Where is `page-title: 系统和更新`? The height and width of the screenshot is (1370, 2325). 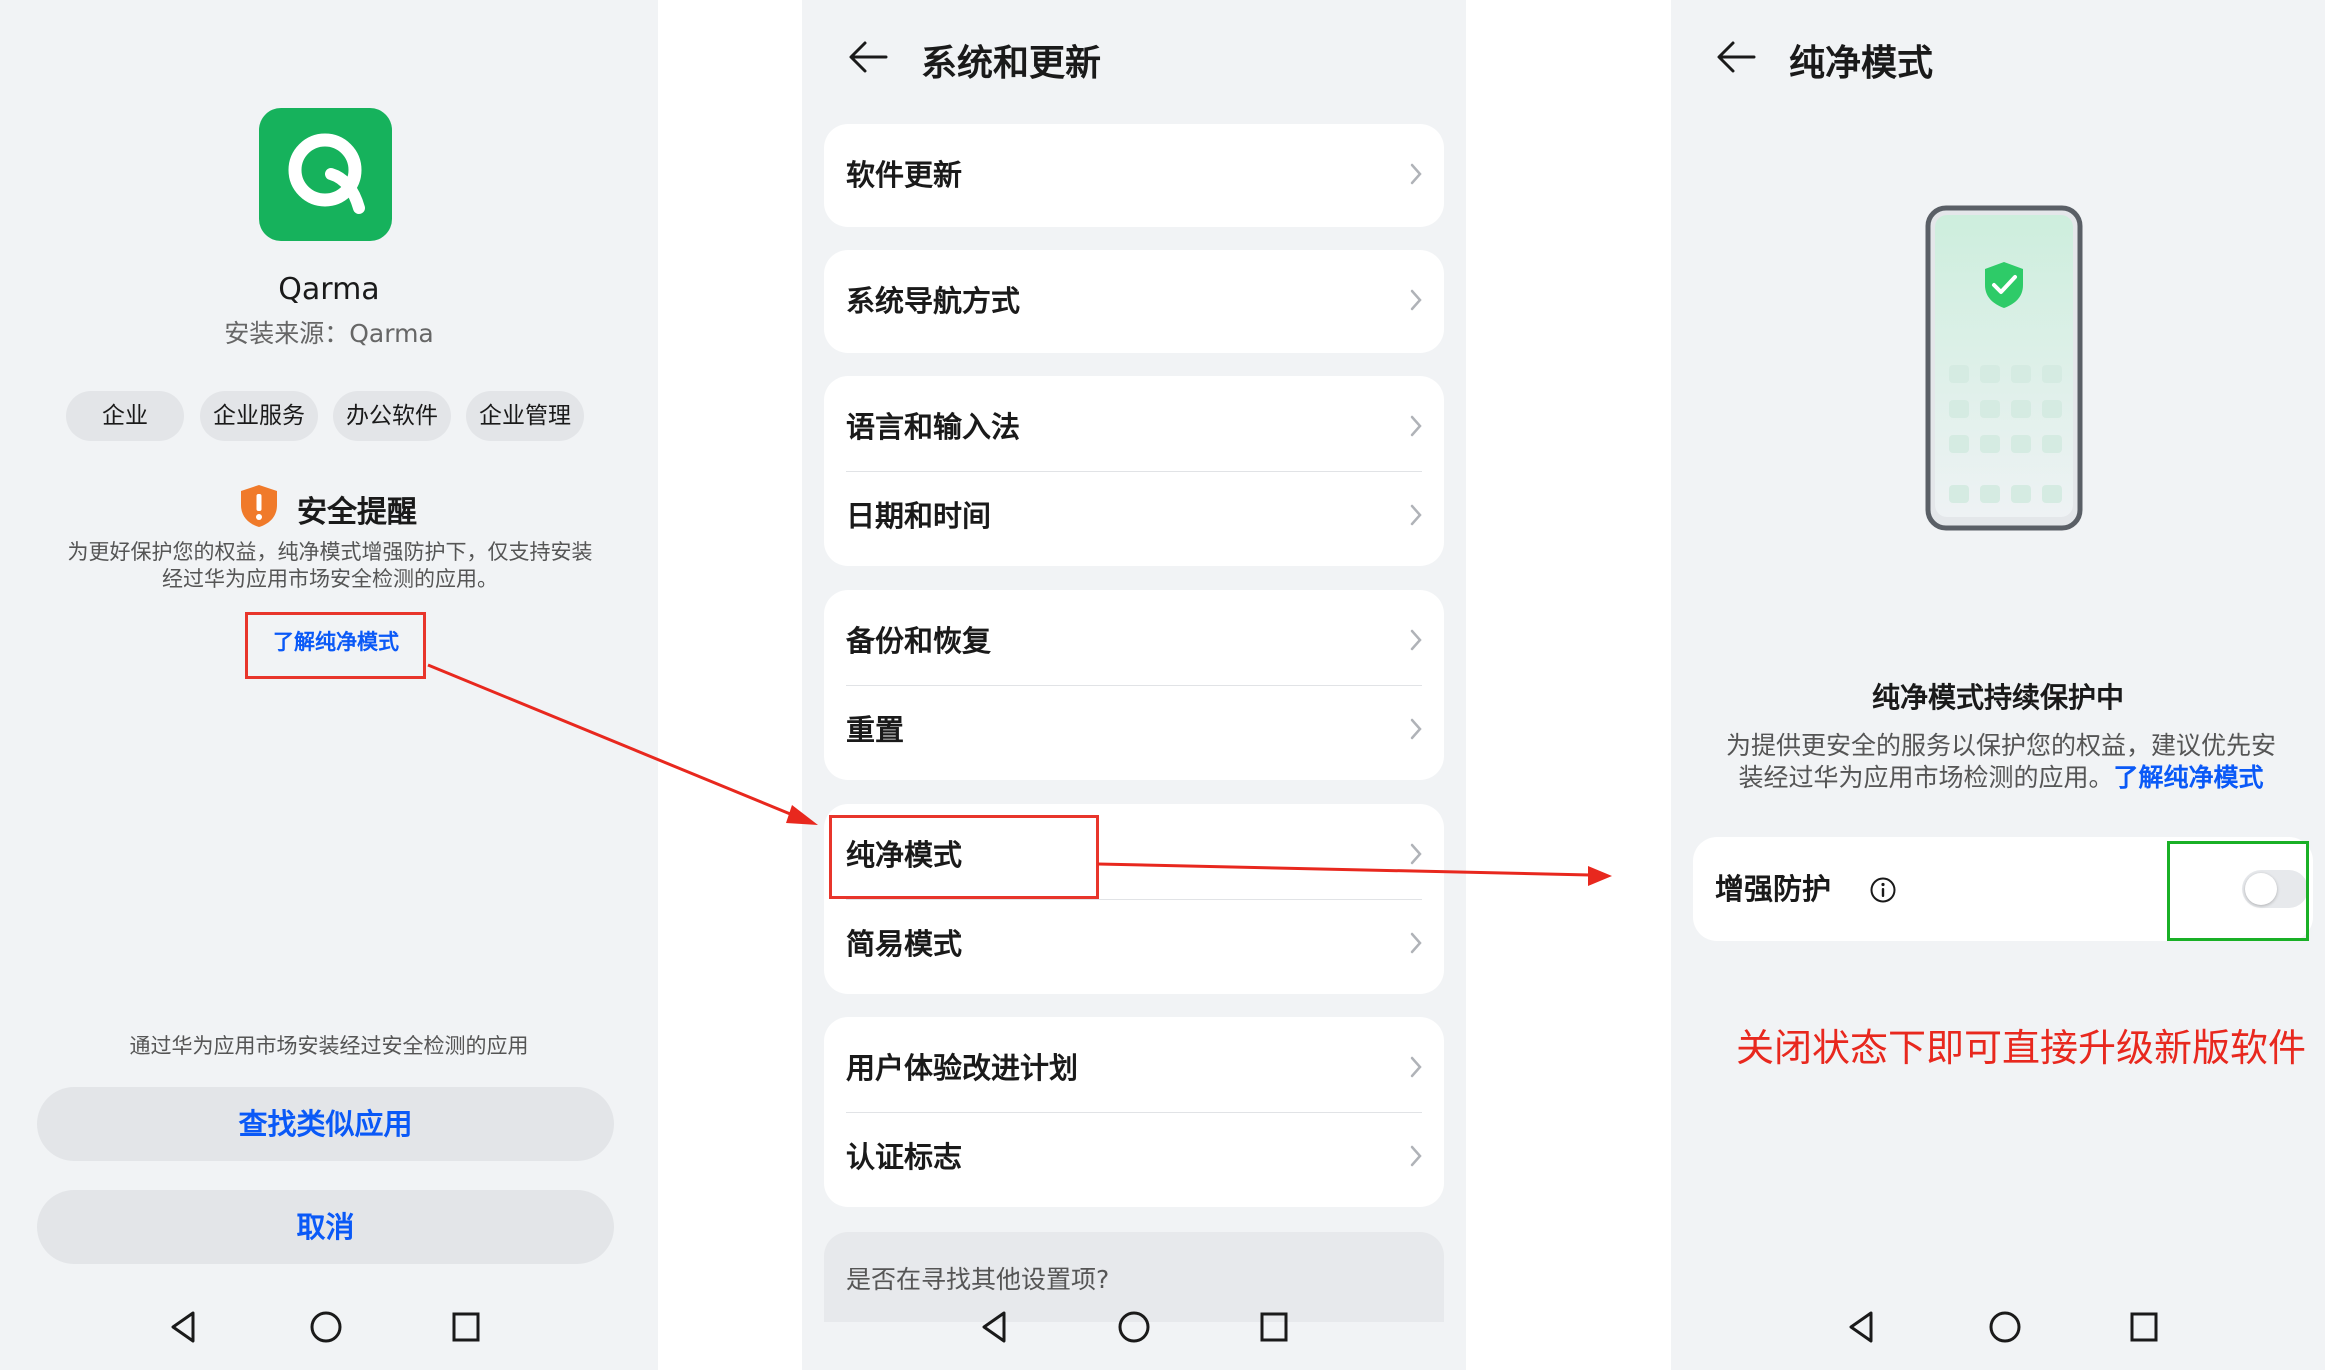 page-title: 系统和更新 is located at coordinates (1011, 63).